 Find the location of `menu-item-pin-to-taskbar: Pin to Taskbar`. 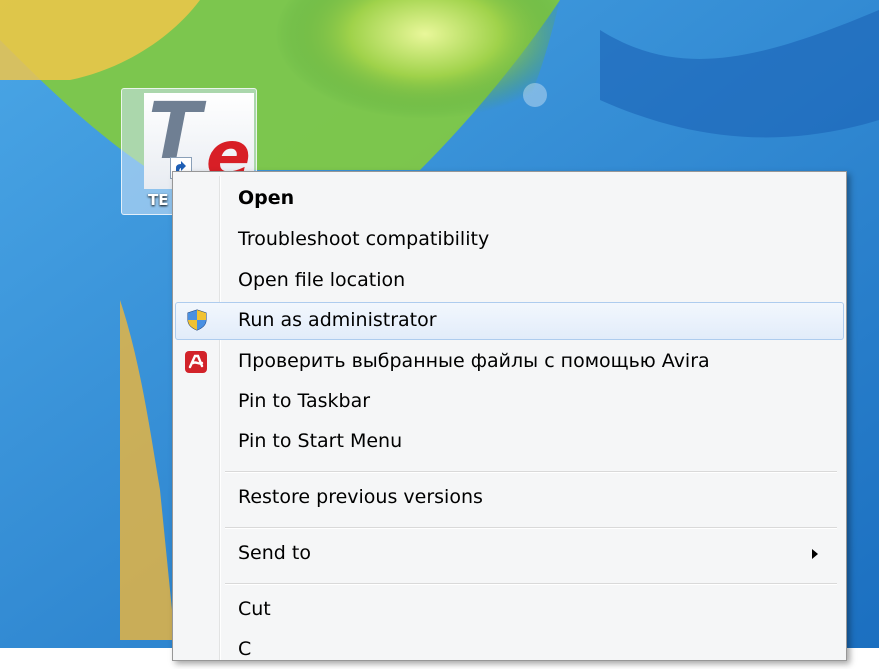

menu-item-pin-to-taskbar: Pin to Taskbar is located at coordinates (509, 402).